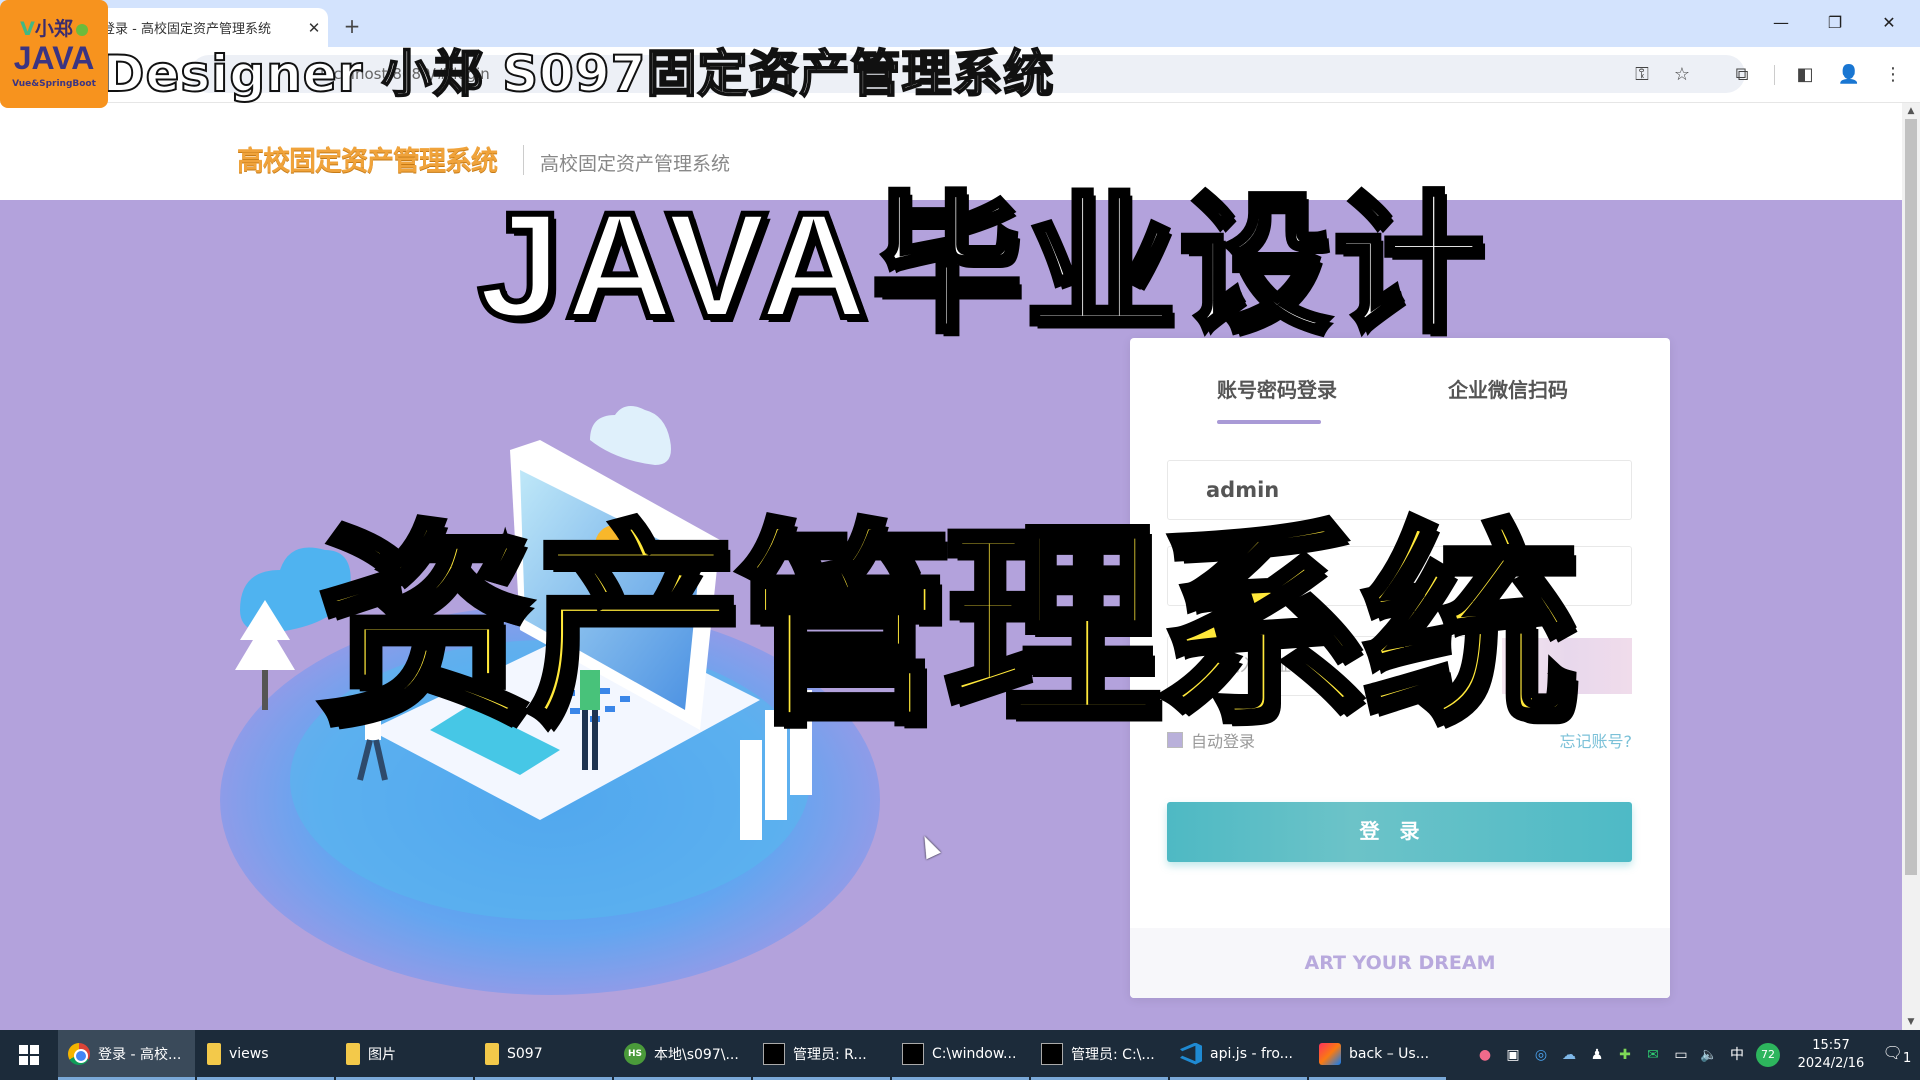  Describe the element at coordinates (1911, 1022) in the screenshot. I see `scroll-down-icon: ▼` at that location.